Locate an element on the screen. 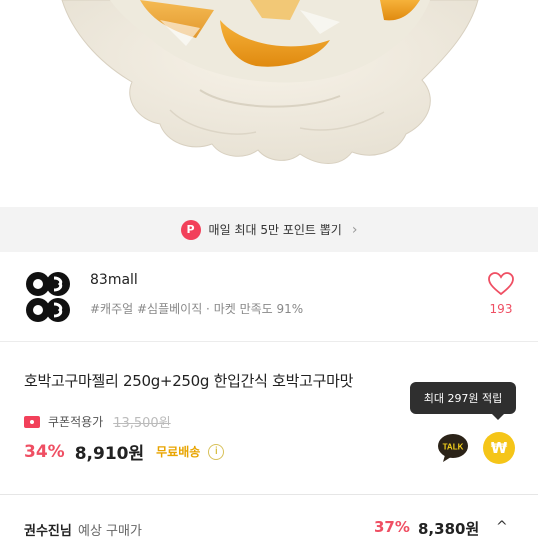 Image resolution: width=538 pixels, height=538 pixels. expected-price-row: 권수진님 예상 구매가 37% 8,380원 ^ is located at coordinates (269, 516).